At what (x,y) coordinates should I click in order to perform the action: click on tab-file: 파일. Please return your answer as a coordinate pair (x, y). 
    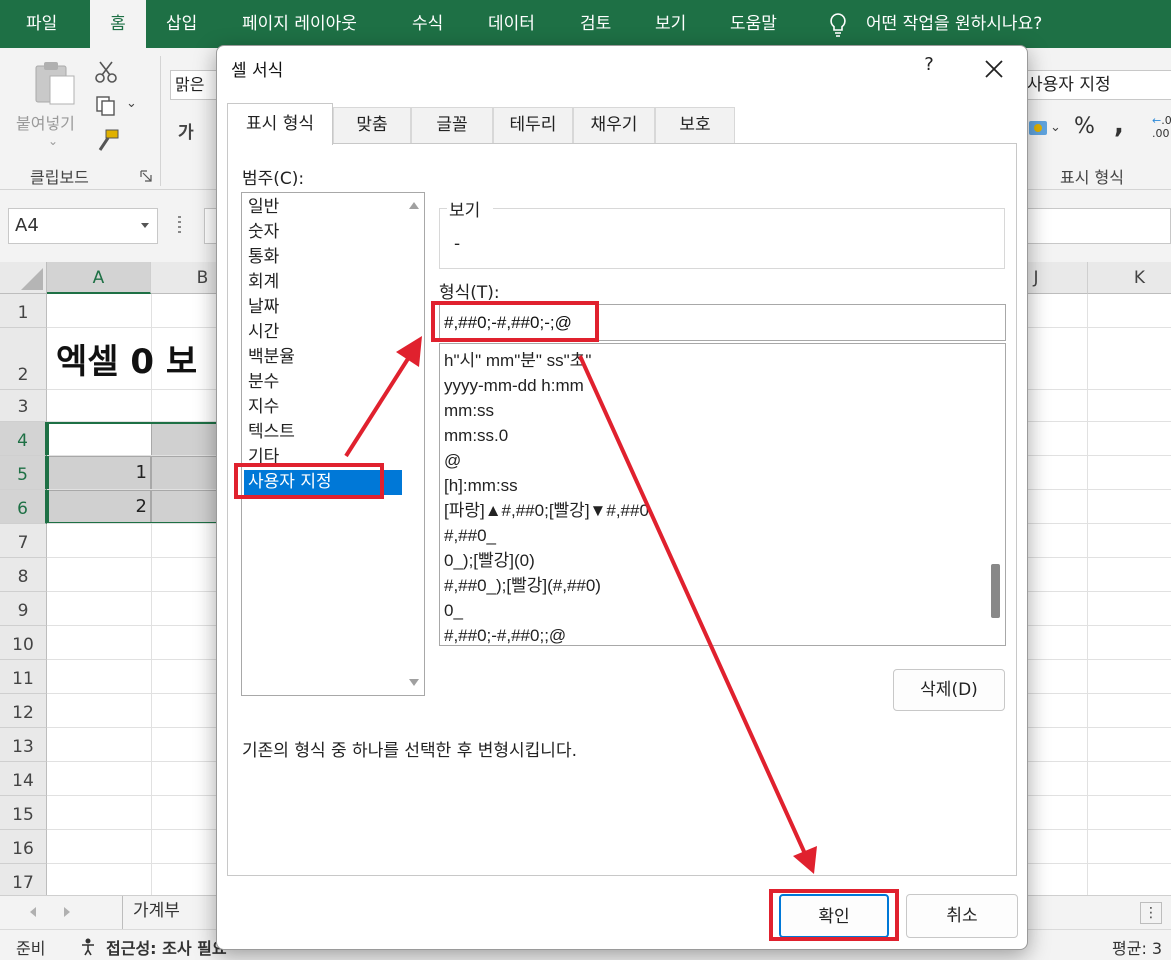
    Looking at the image, I should click on (41, 24).